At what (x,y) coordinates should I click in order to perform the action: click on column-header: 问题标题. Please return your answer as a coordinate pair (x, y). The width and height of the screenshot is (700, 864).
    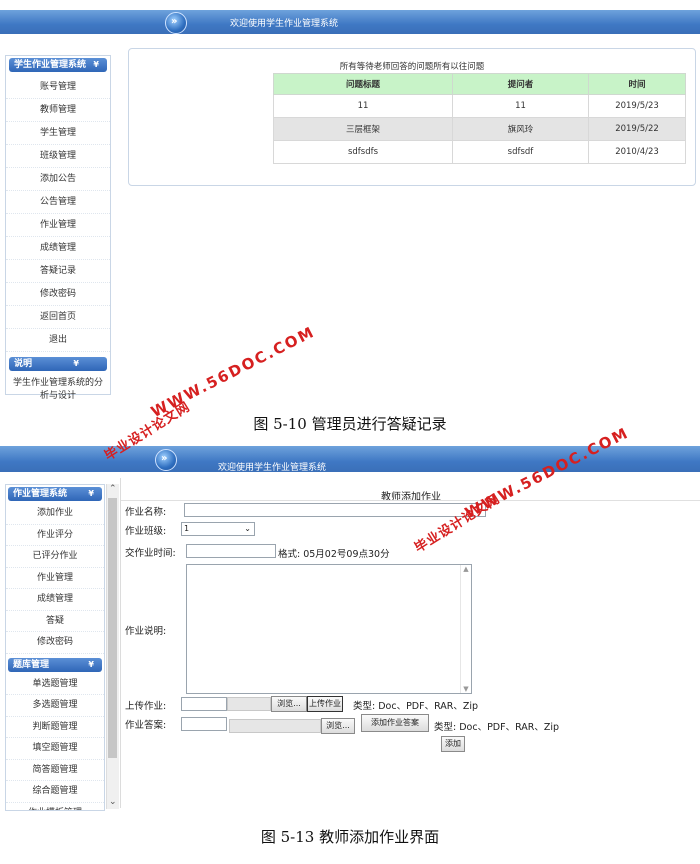
    Looking at the image, I should click on (363, 84).